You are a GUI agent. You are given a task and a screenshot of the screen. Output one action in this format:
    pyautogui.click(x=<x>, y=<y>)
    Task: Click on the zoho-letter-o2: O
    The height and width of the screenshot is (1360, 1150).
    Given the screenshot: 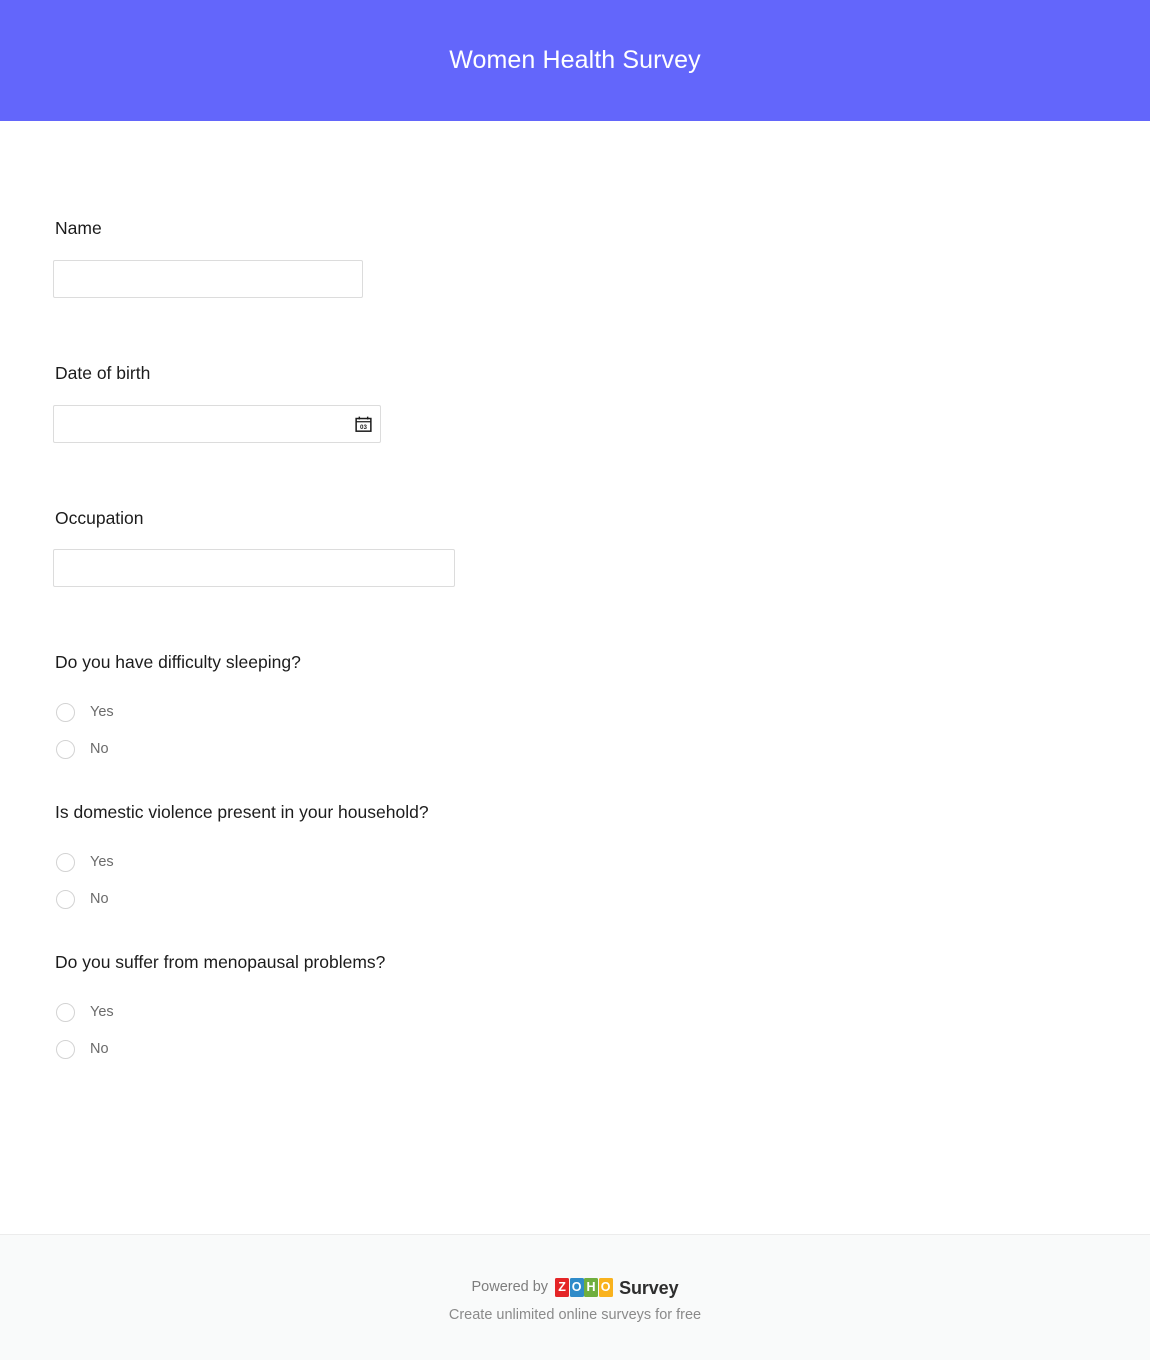 What is the action you would take?
    pyautogui.click(x=605, y=1287)
    